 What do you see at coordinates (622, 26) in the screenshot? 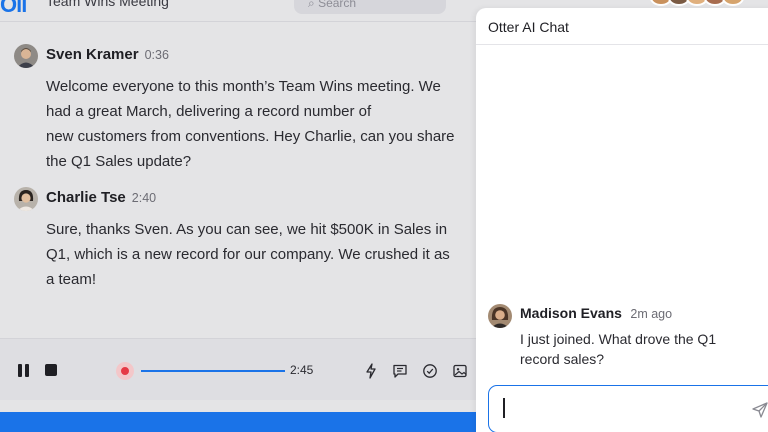
I see `chat-title: Otter AI Chat` at bounding box center [622, 26].